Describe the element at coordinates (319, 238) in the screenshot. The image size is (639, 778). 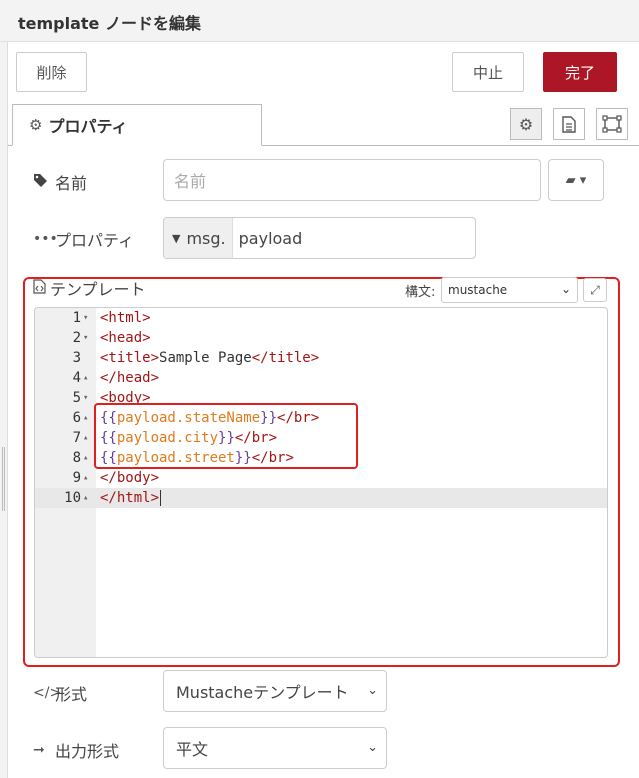
I see `property-input: ▼ msg. payload` at that location.